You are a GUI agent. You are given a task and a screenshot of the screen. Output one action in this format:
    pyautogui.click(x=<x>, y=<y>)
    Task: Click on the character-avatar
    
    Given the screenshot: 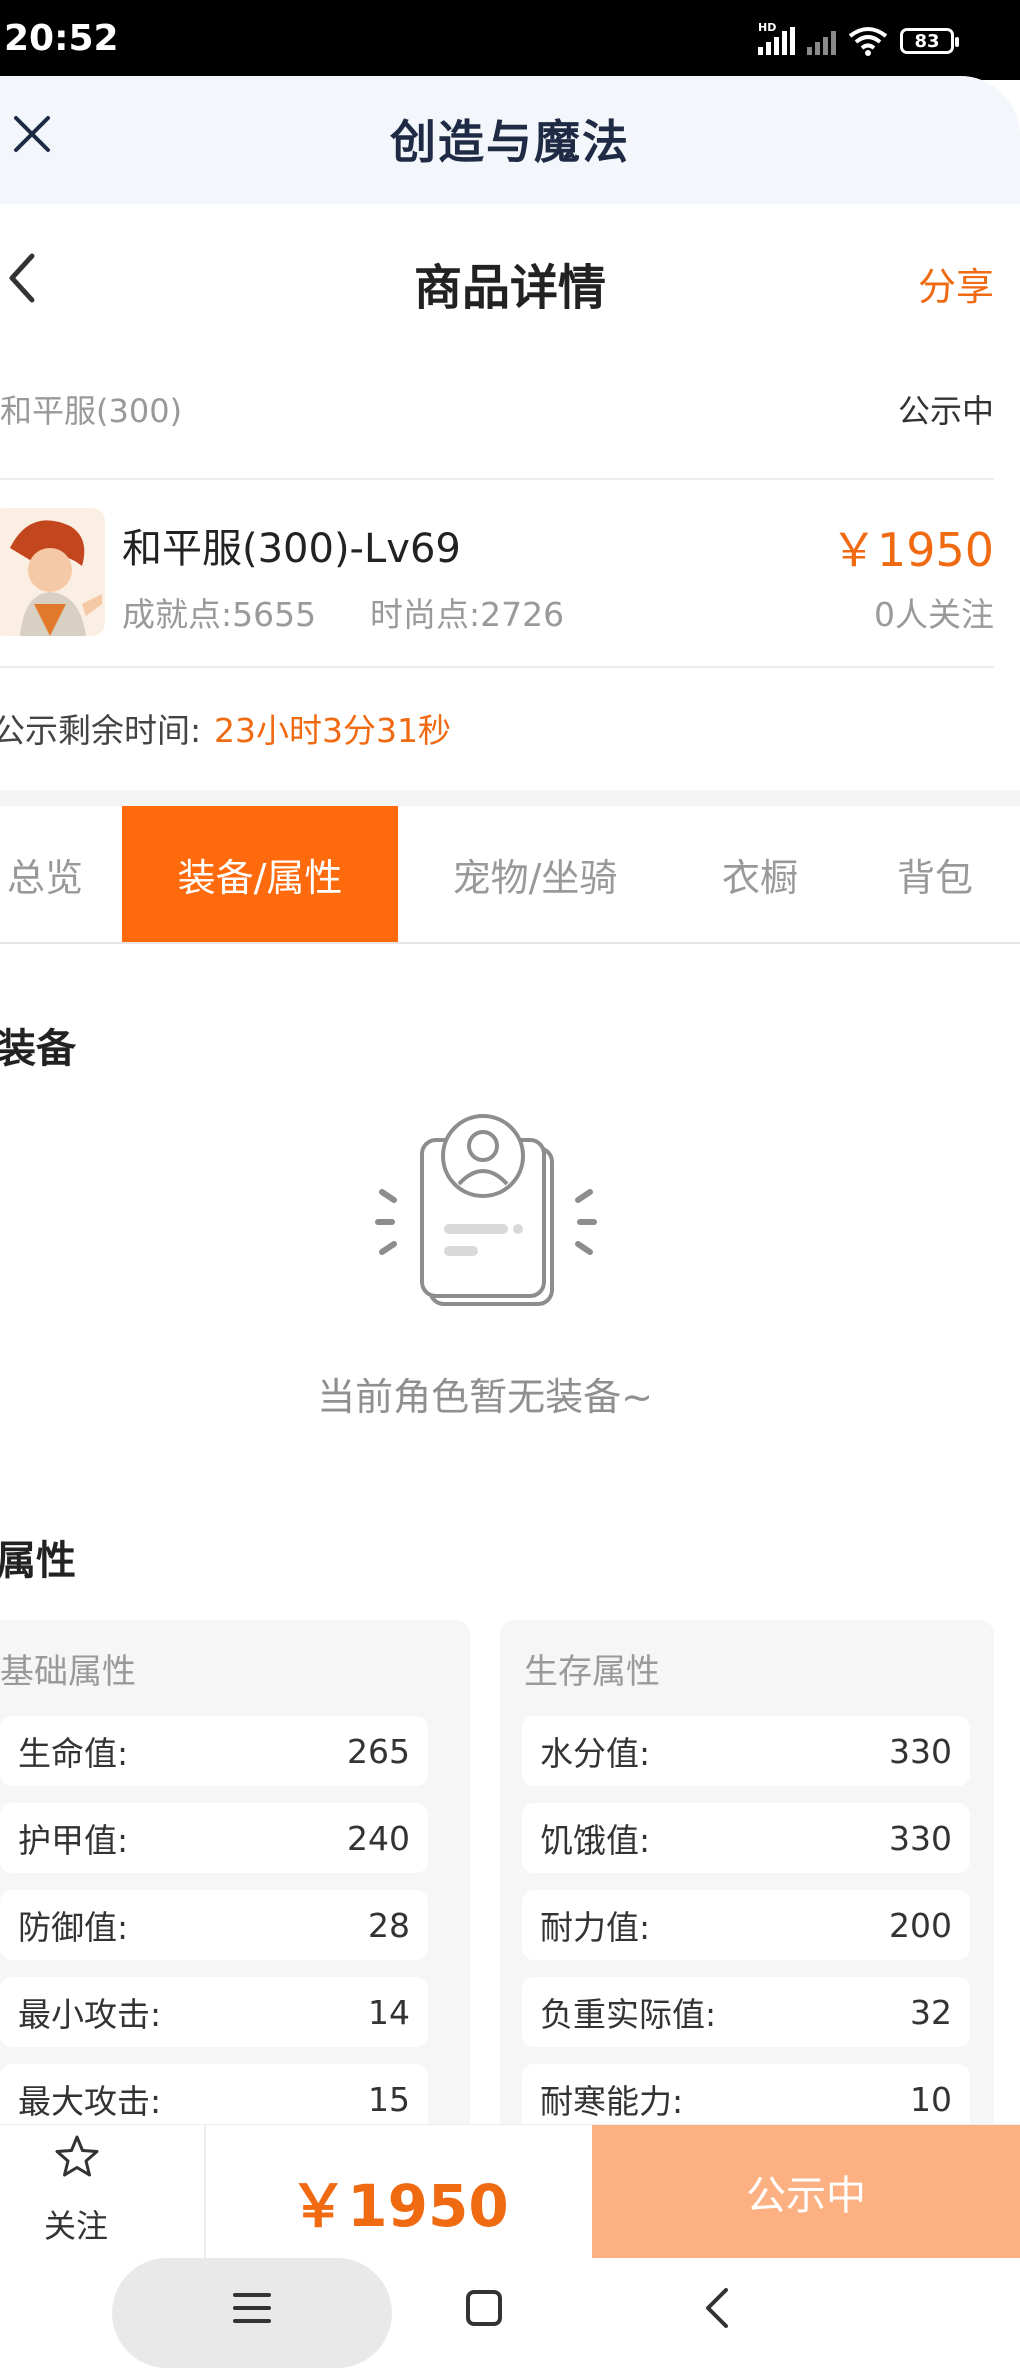 What is the action you would take?
    pyautogui.click(x=52, y=572)
    